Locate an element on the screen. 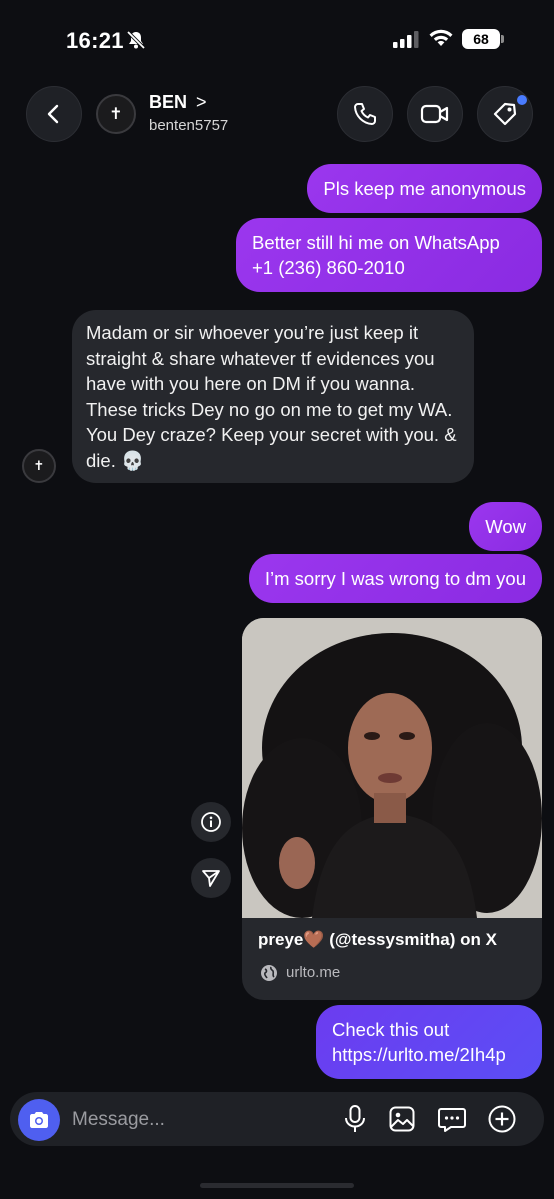 This screenshot has width=554, height=1199. gallery-icon is located at coordinates (402, 1119).